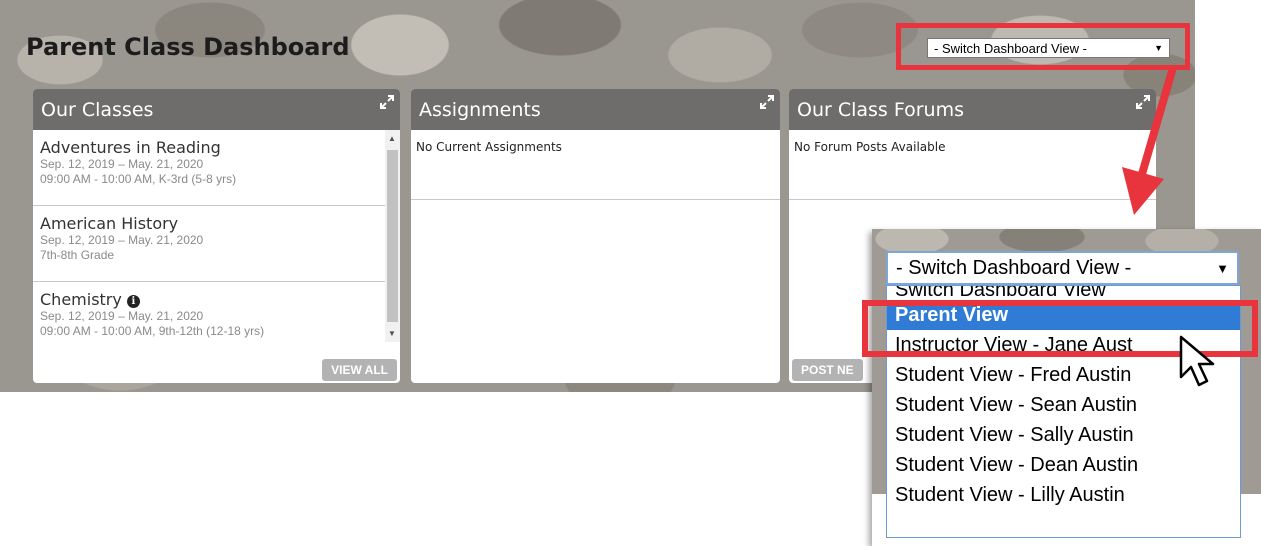  What do you see at coordinates (209, 147) in the screenshot?
I see `class-name: Adventures in Reading` at bounding box center [209, 147].